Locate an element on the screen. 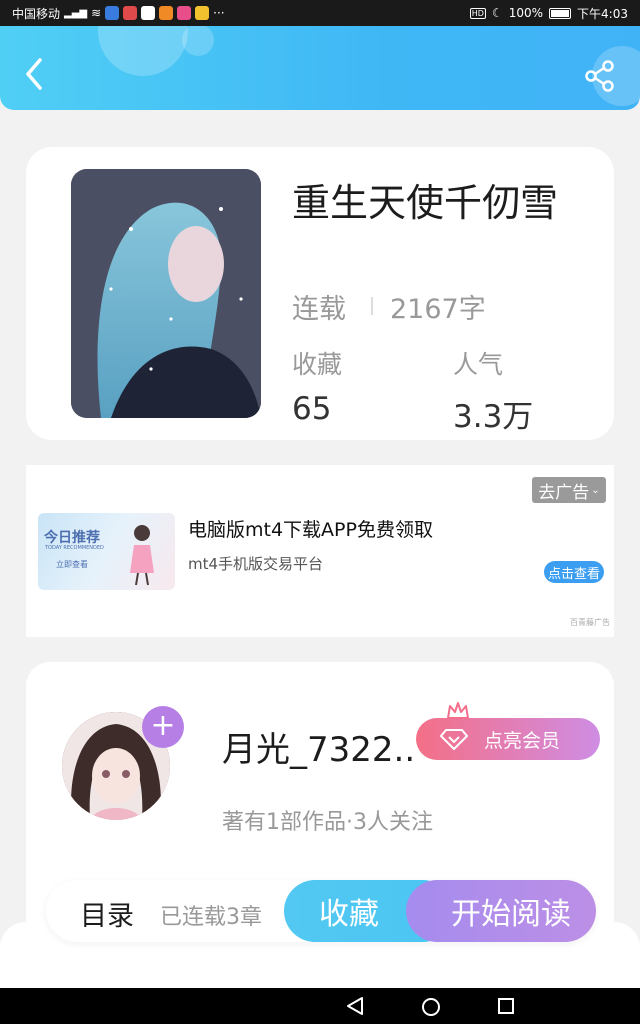 The height and width of the screenshot is (1024, 640). crown-icon is located at coordinates (458, 710).